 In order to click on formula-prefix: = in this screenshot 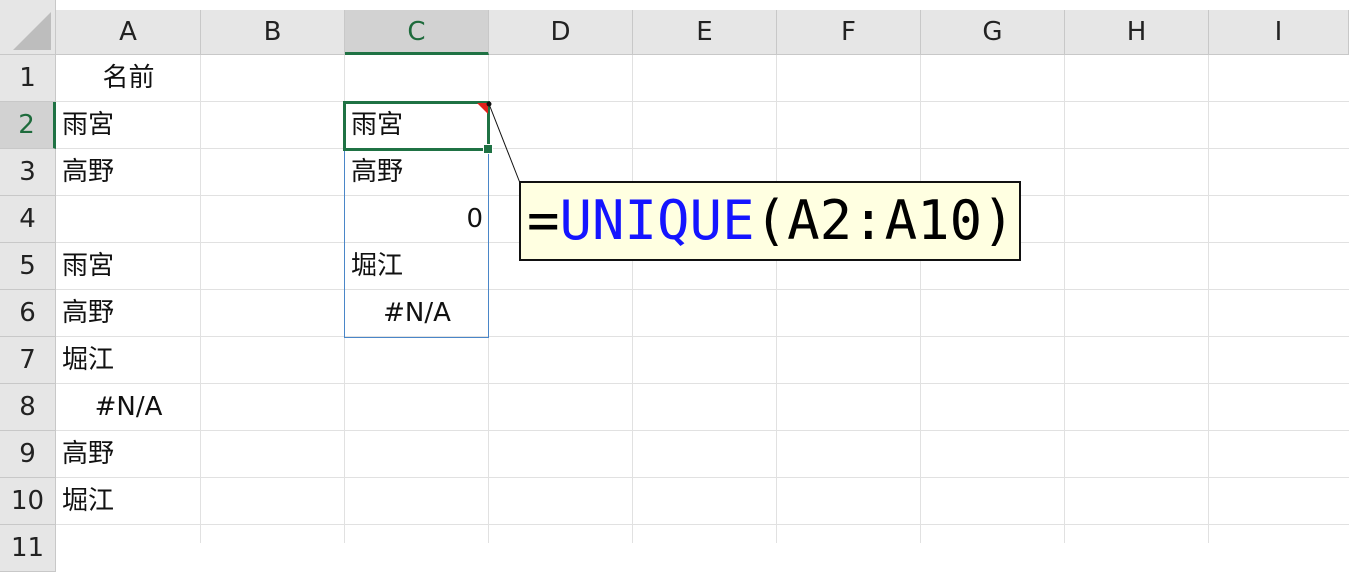, I will do `click(543, 220)`.